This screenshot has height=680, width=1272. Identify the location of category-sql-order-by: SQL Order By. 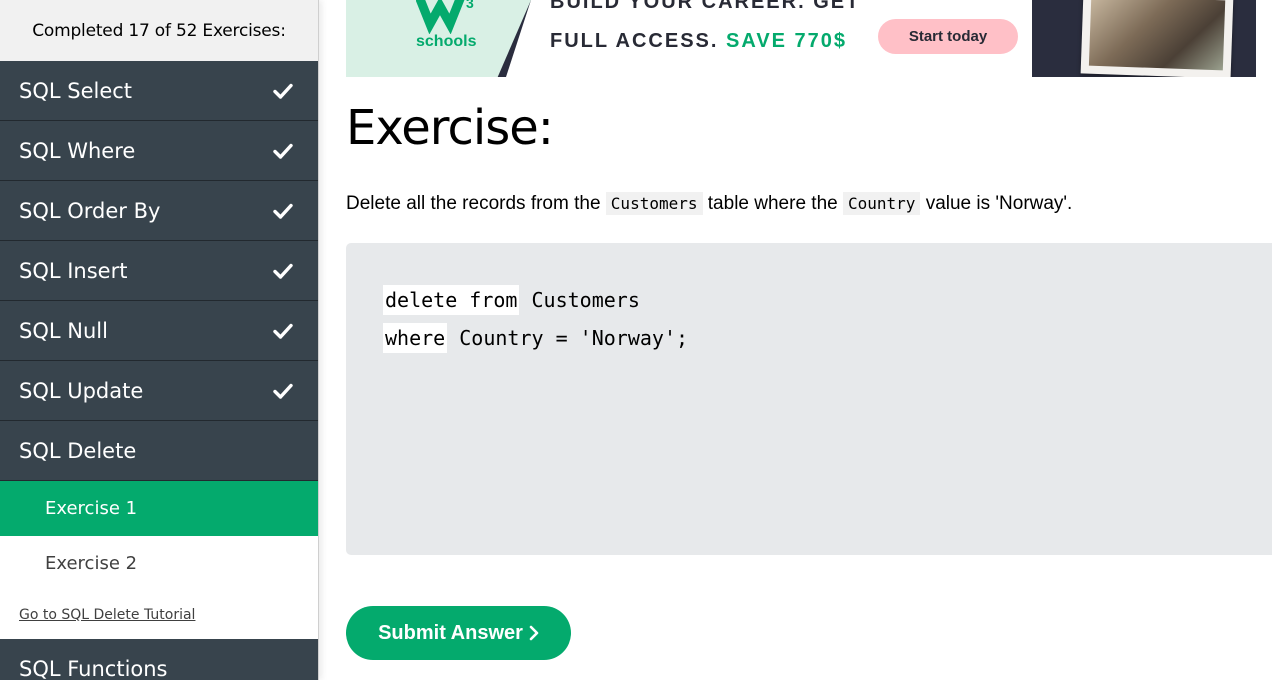
(159, 211).